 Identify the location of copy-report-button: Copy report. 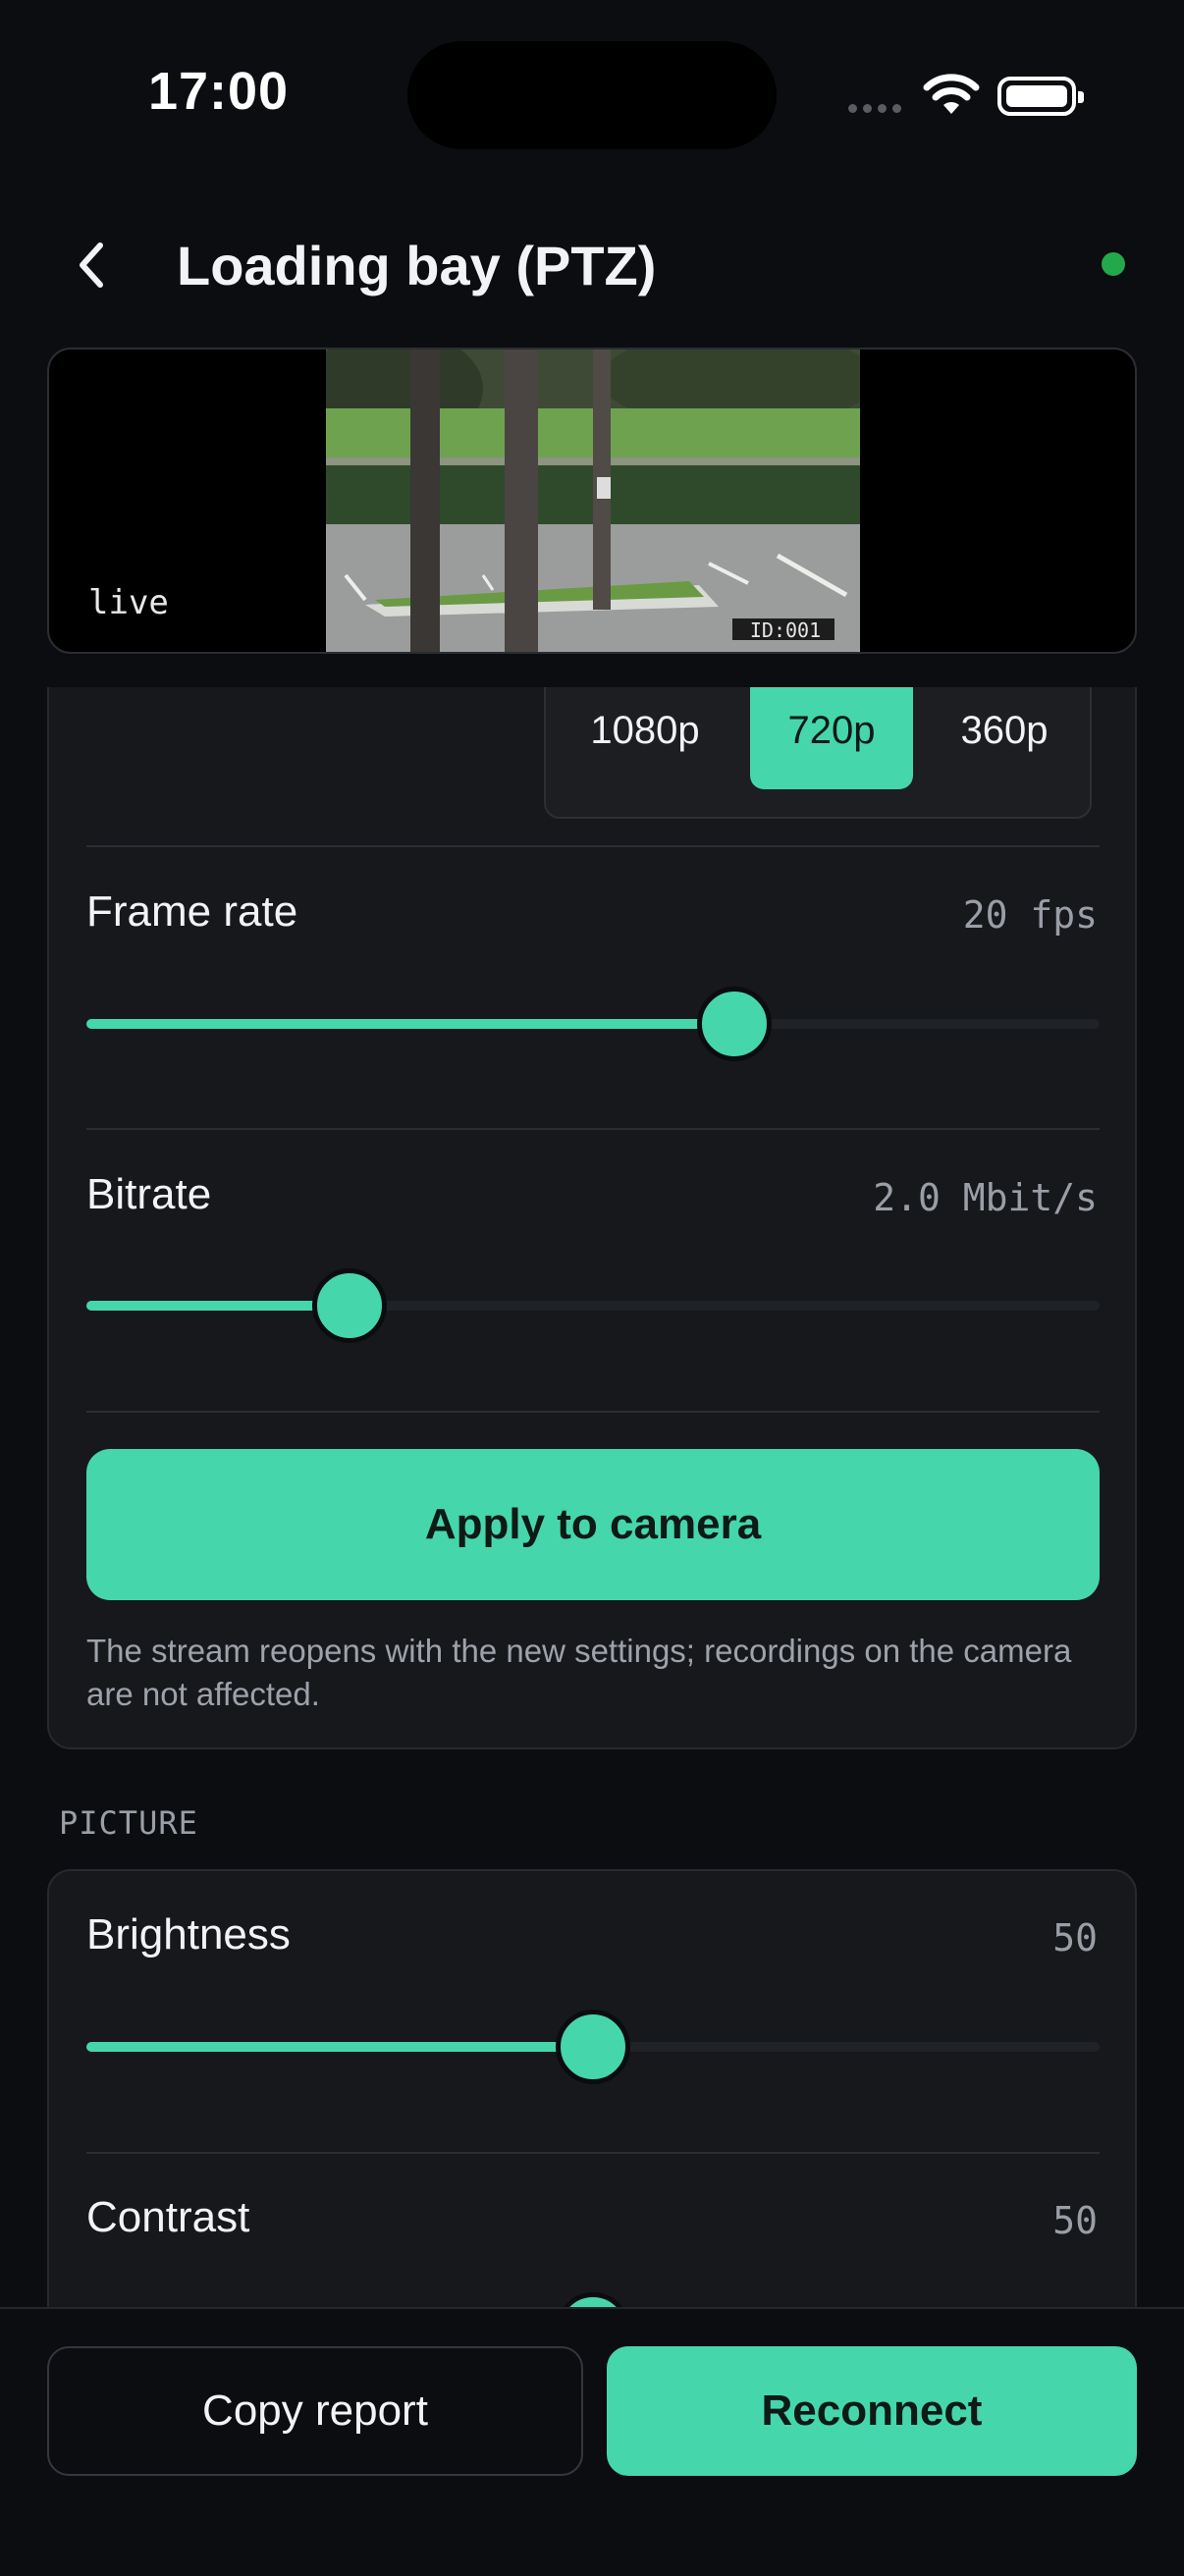
(315, 2411).